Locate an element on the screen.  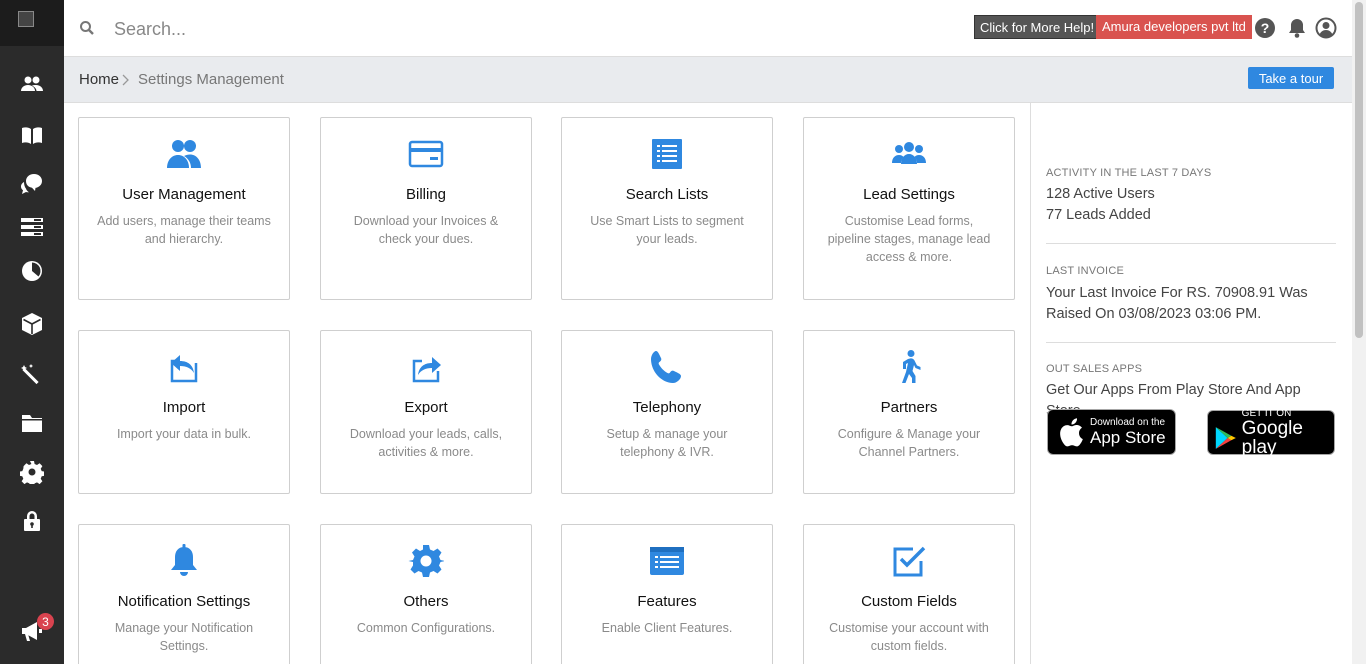
card-title: Features is located at coordinates (667, 601).